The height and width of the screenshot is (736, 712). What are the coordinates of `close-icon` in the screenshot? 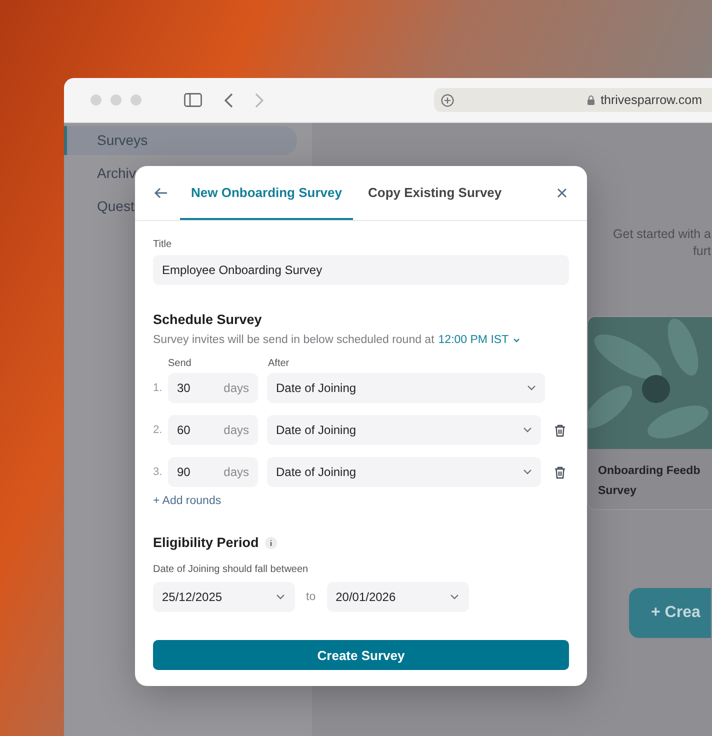 It's located at (562, 193).